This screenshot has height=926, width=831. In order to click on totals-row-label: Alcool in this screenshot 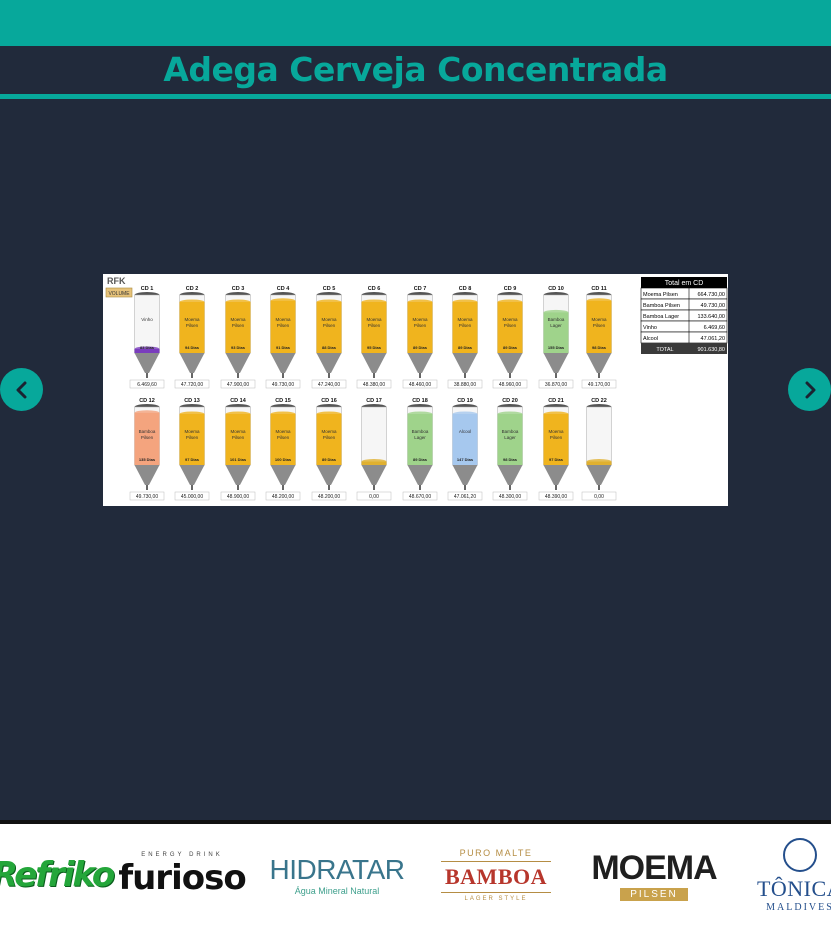, I will do `click(650, 339)`.